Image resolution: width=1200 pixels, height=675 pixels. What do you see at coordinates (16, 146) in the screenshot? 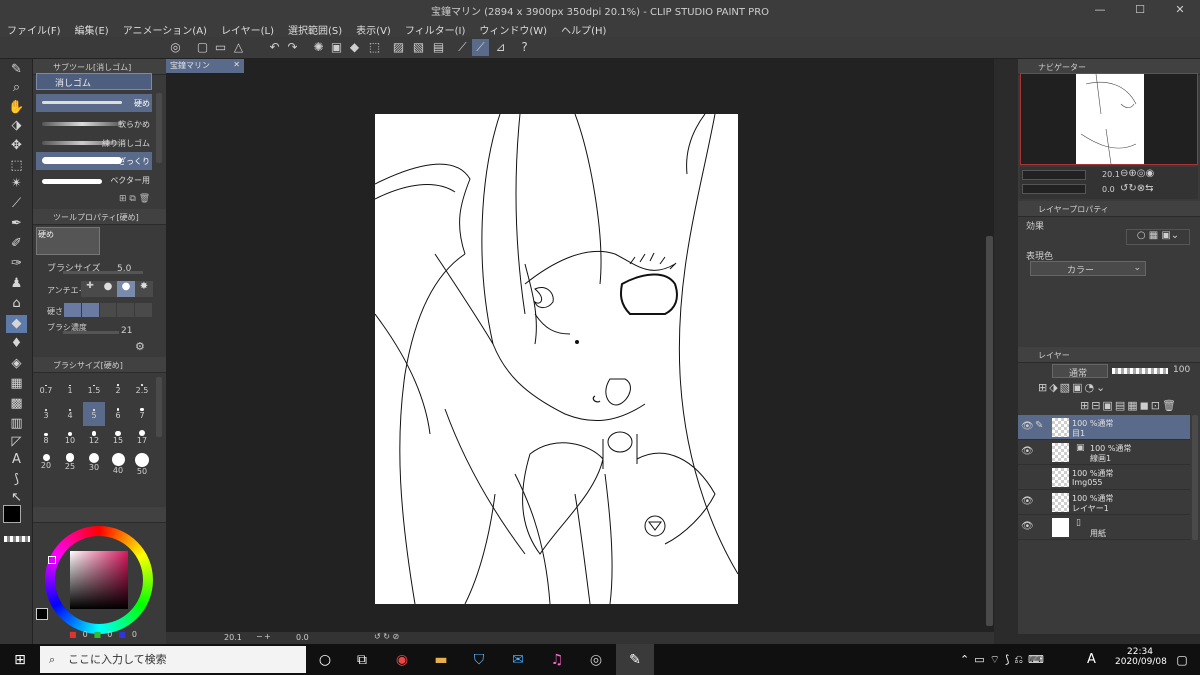
I see `move-tool-icon: ✥` at bounding box center [16, 146].